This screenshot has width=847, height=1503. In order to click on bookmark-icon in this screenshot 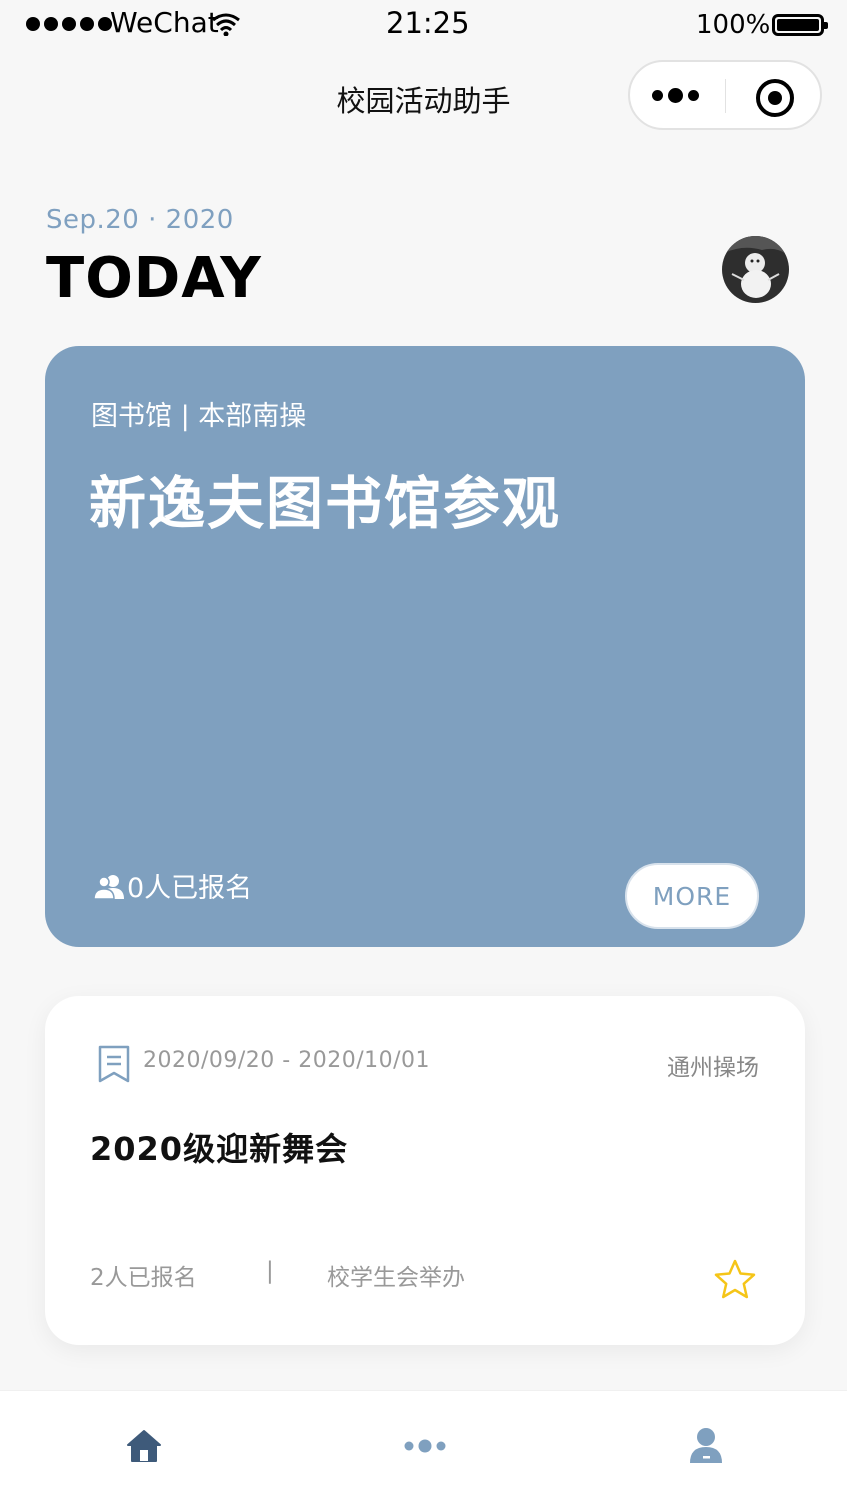, I will do `click(114, 1064)`.